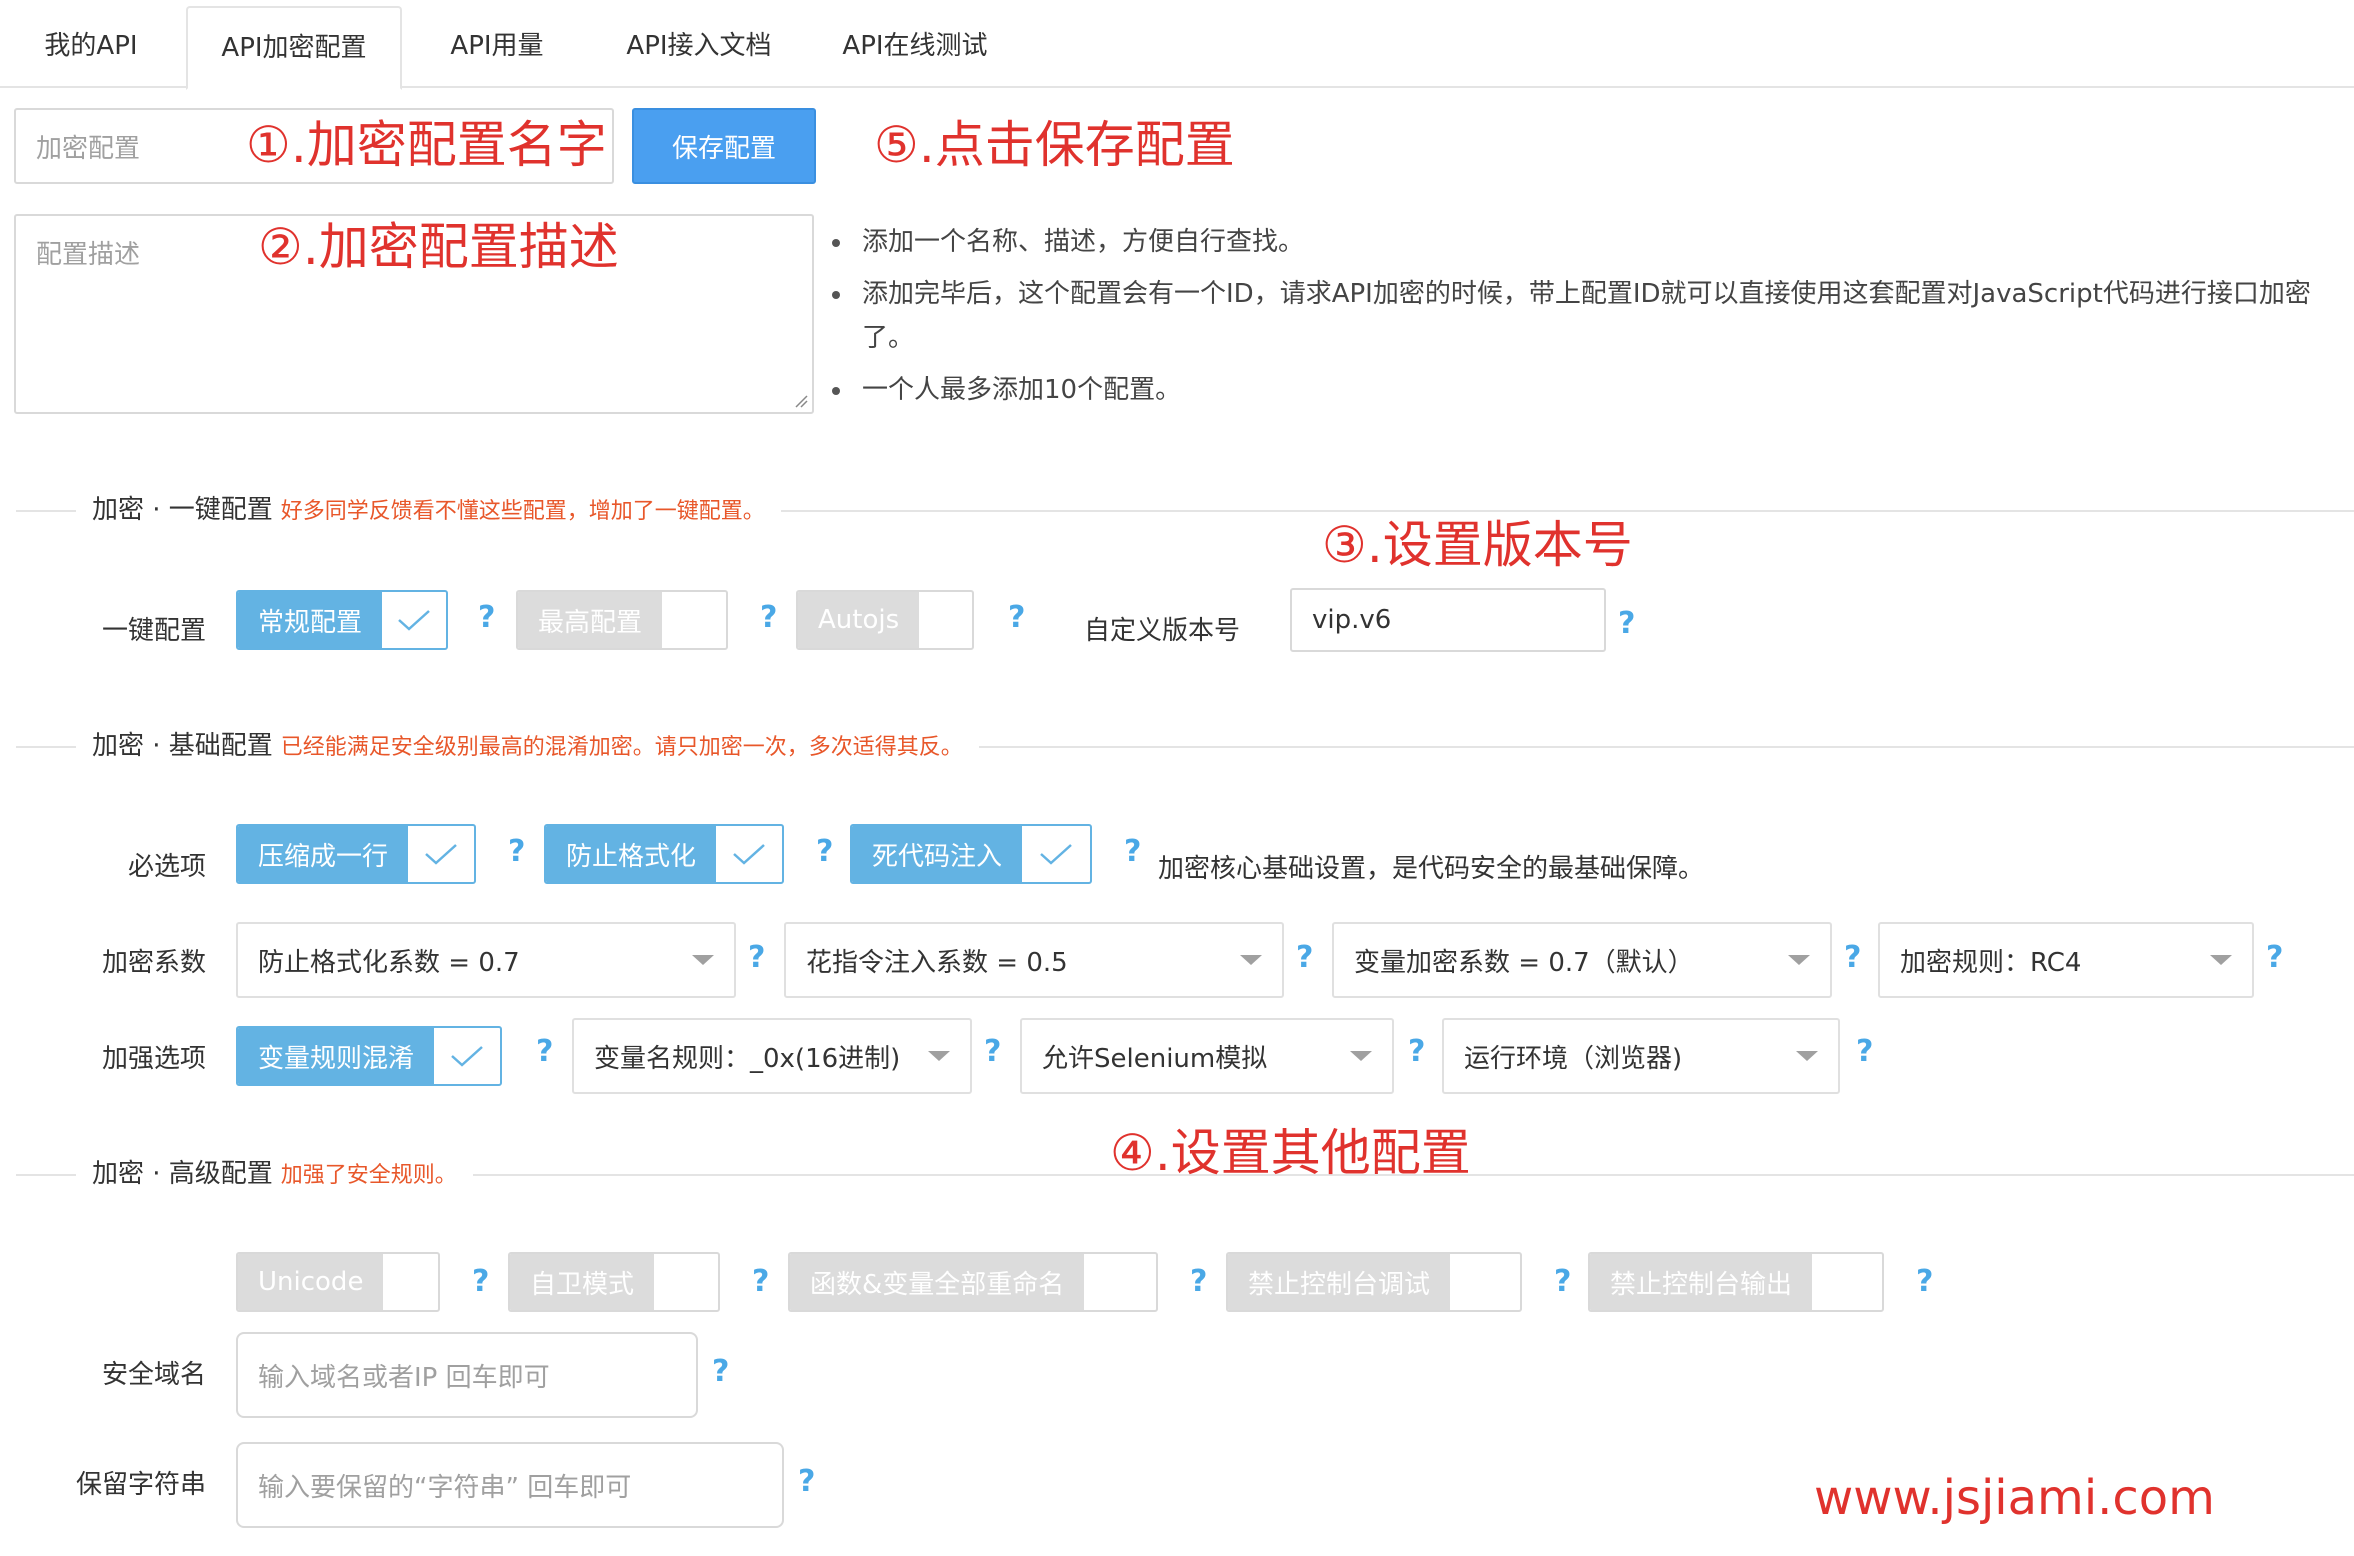  I want to click on tab-api-encrypt-config: API加密配置, so click(294, 48).